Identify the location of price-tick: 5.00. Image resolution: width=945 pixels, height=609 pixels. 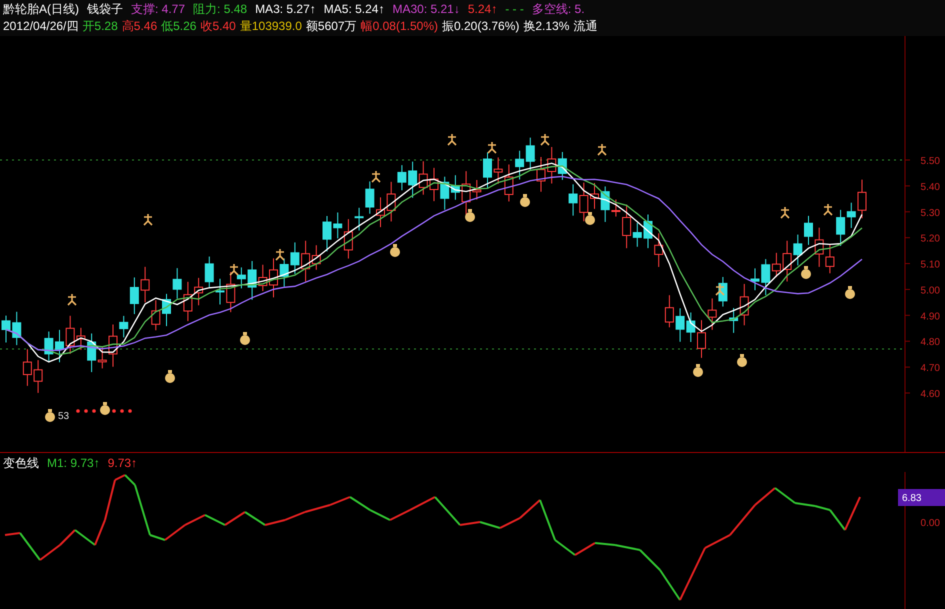
(930, 290).